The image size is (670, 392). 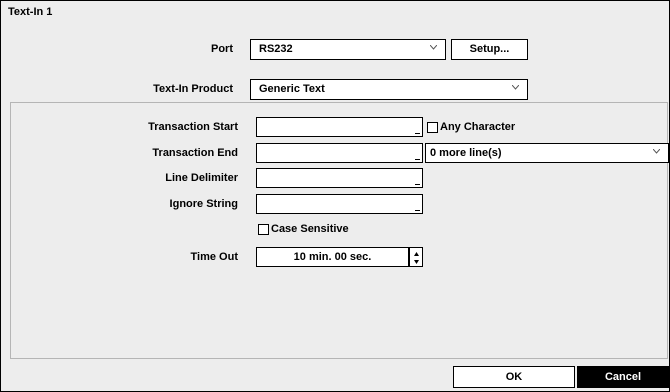 I want to click on time-out-value: 10 min. 00 sec., so click(x=332, y=257).